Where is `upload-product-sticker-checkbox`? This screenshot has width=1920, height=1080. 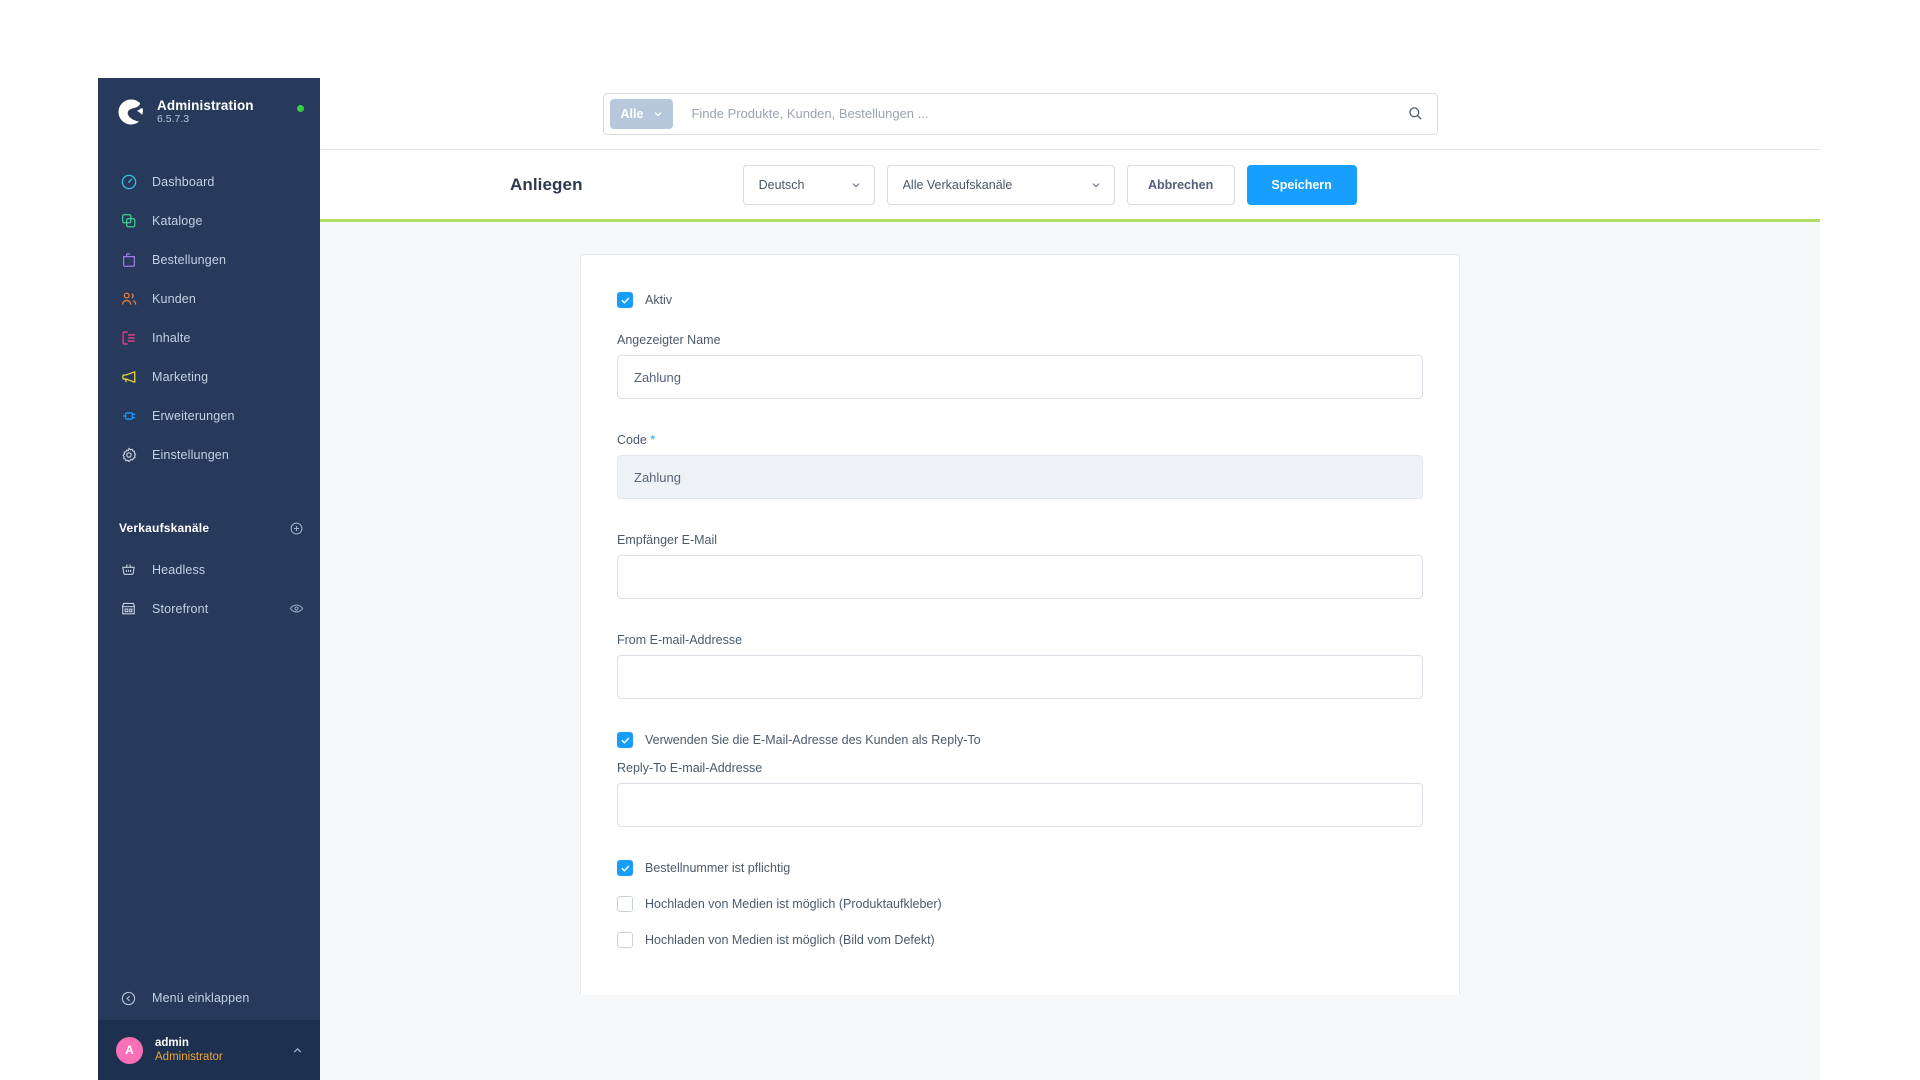 upload-product-sticker-checkbox is located at coordinates (625, 904).